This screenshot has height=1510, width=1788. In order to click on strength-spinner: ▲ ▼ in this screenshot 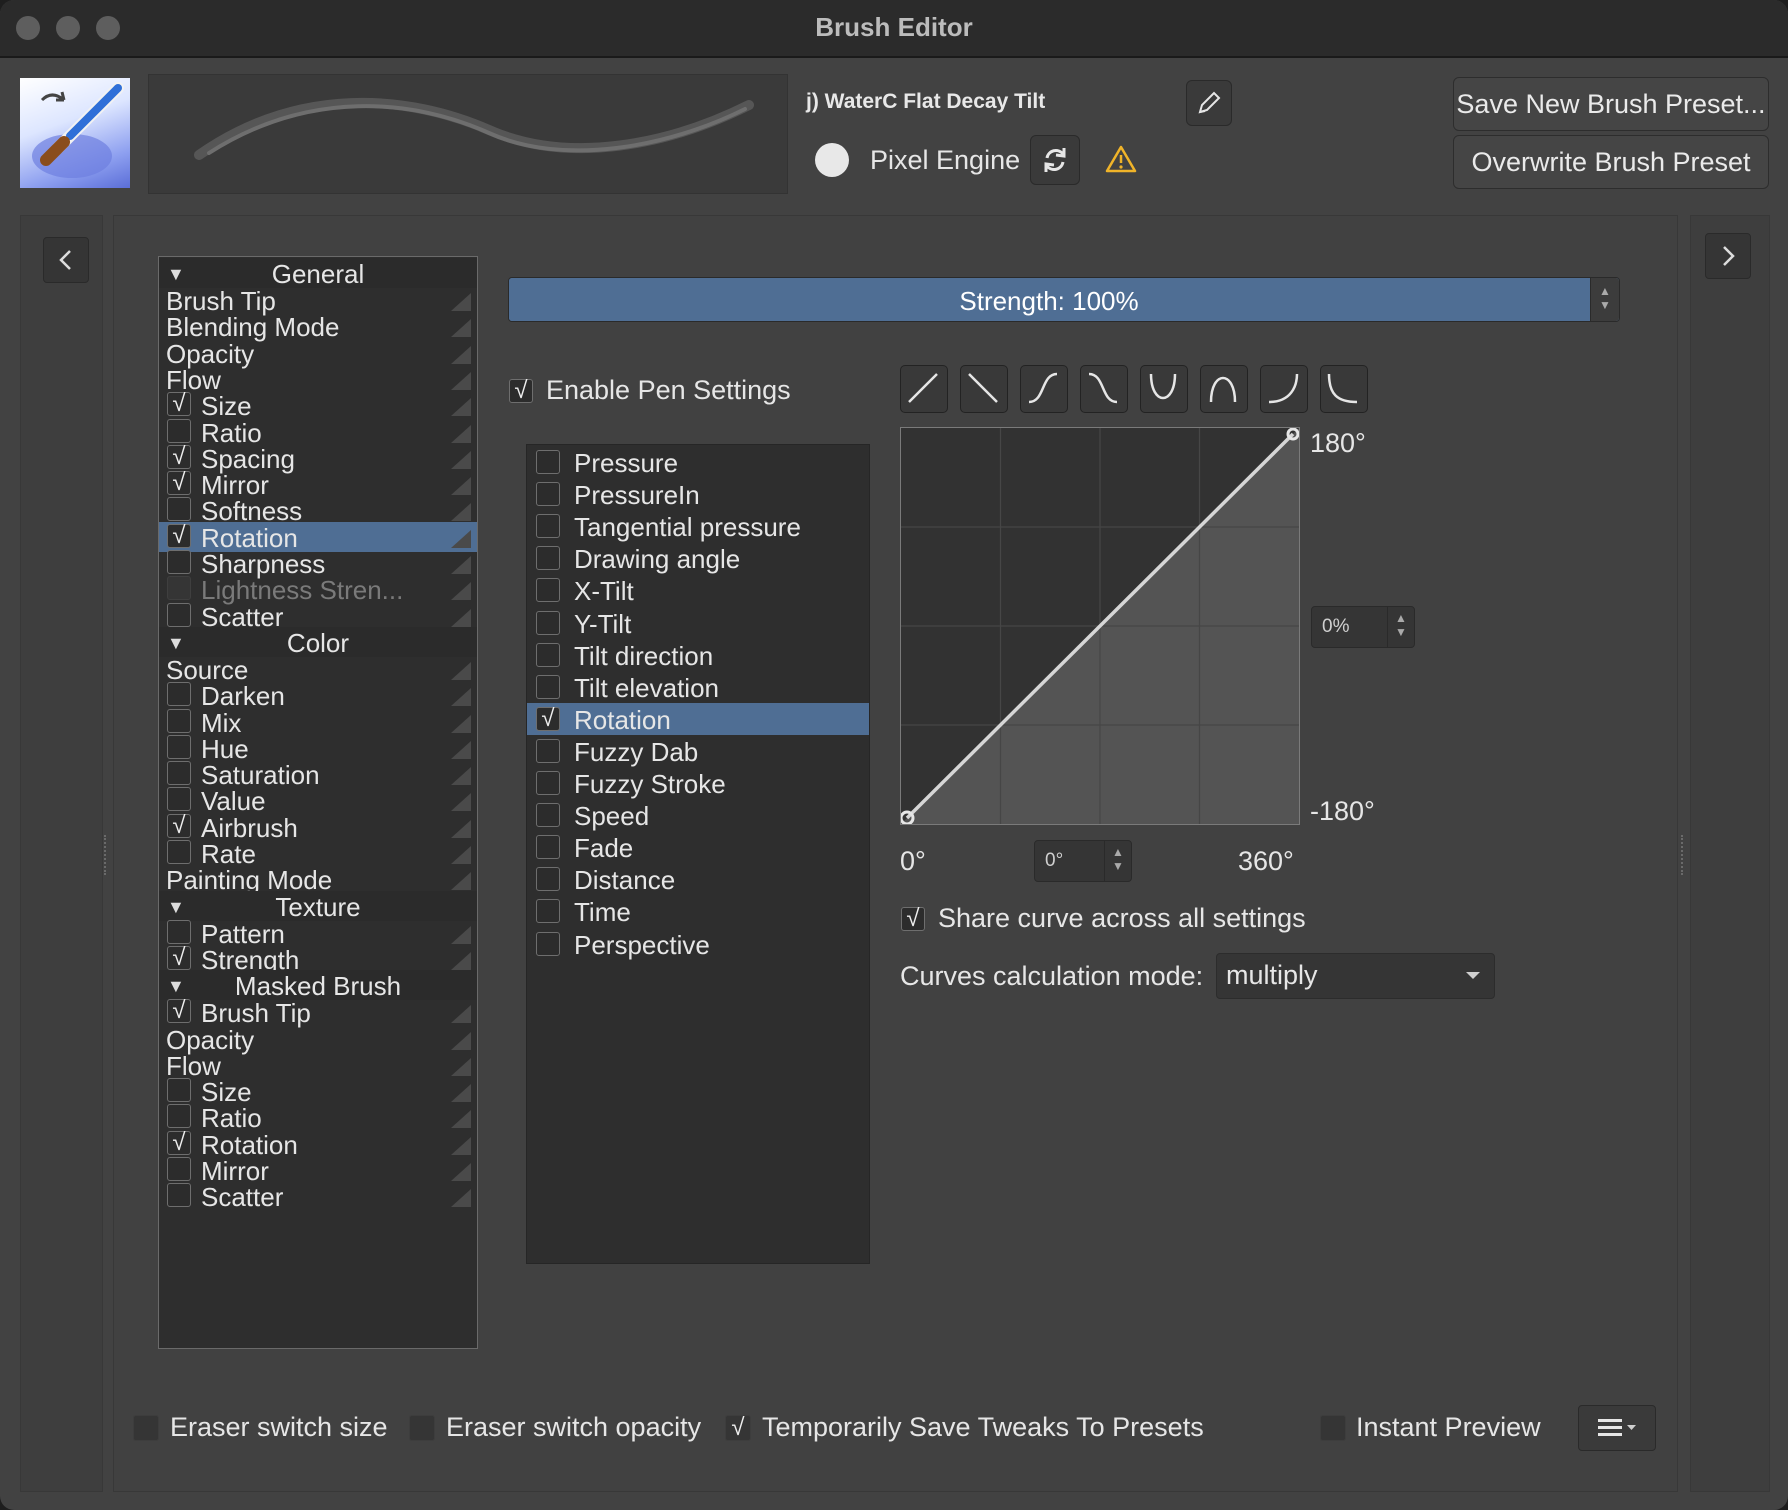, I will do `click(1604, 299)`.